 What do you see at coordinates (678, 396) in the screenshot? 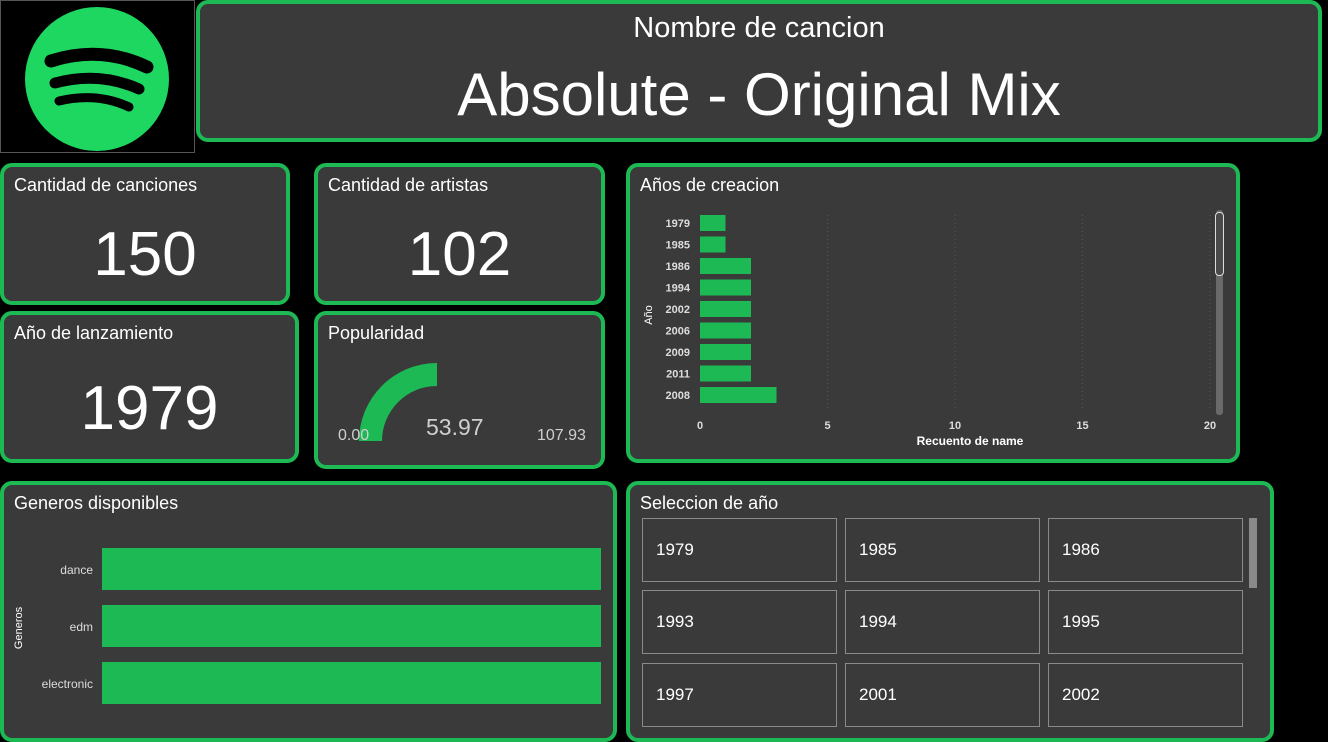
I see `y-tick-label: 2008` at bounding box center [678, 396].